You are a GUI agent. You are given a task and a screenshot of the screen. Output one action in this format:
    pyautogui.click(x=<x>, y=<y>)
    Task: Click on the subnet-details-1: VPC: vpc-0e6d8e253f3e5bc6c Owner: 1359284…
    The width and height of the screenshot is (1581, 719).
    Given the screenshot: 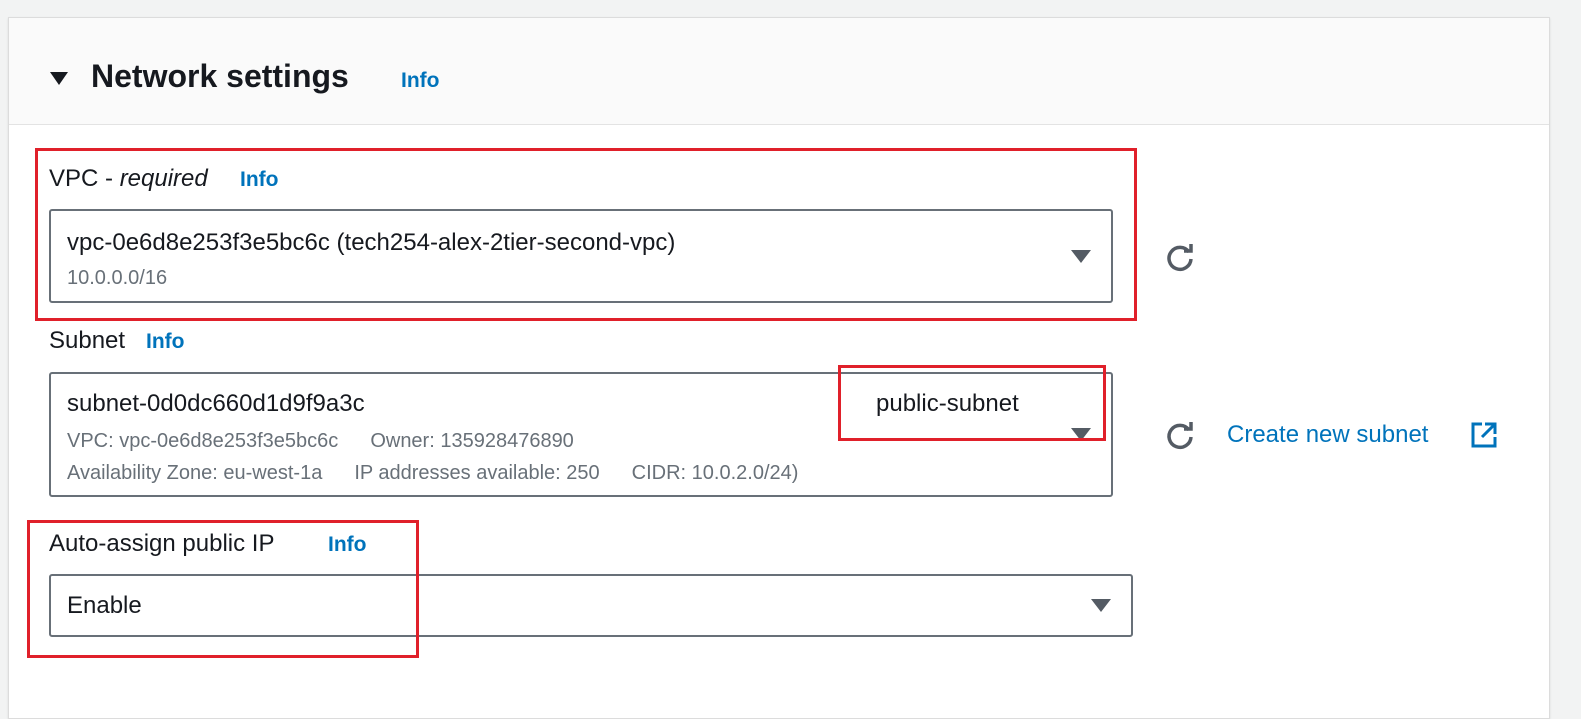 What is the action you would take?
    pyautogui.click(x=320, y=441)
    